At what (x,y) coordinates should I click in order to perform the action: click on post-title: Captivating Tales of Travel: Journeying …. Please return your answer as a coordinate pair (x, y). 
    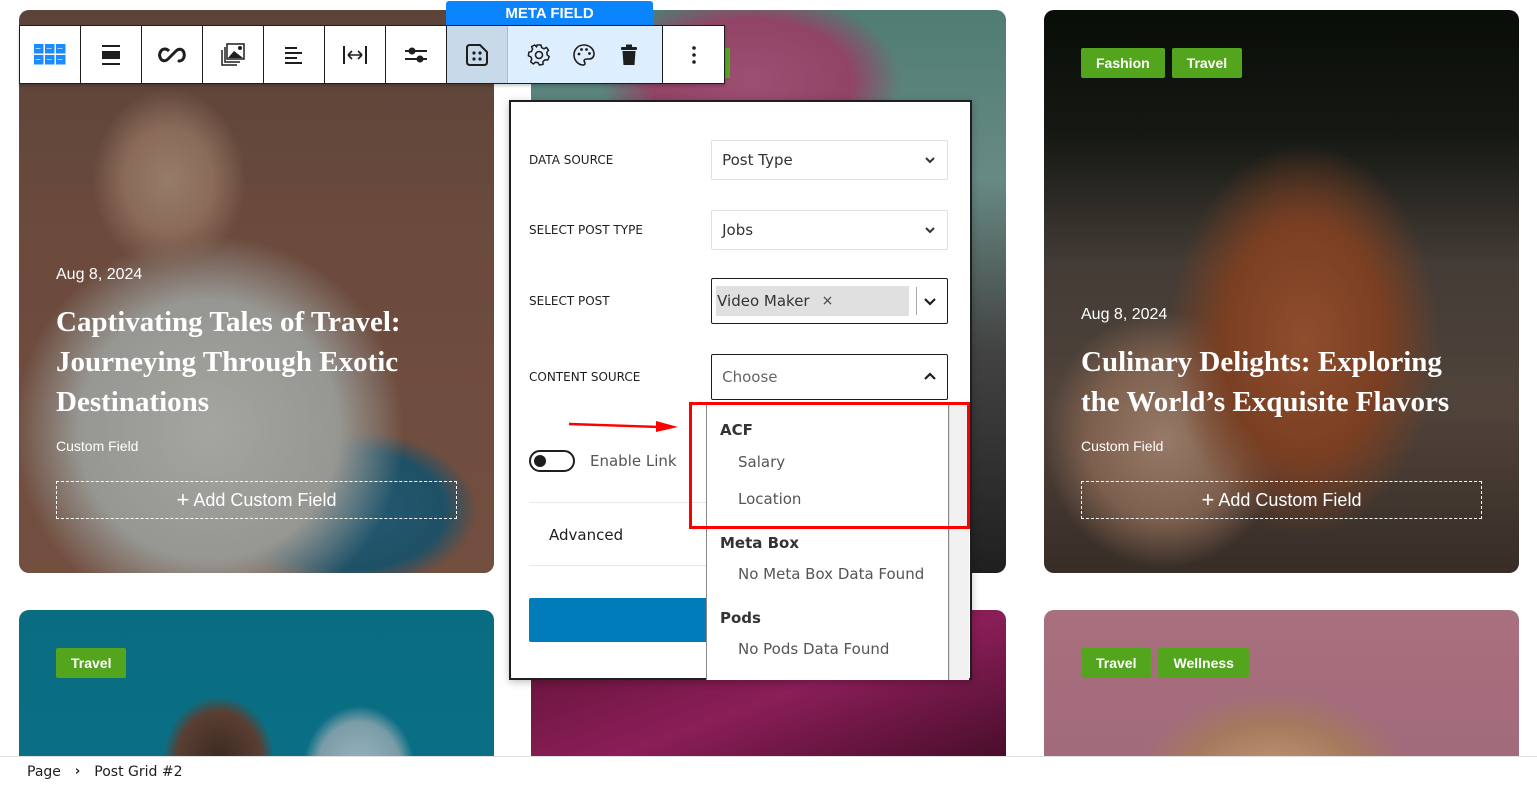
    Looking at the image, I should click on (256, 362).